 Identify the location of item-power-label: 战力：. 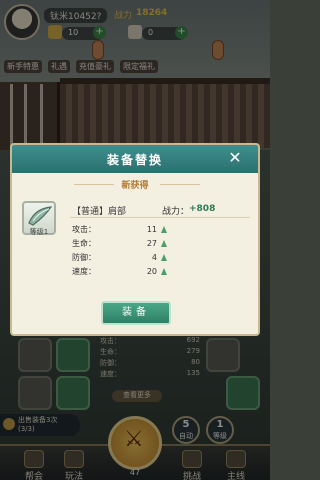
(176, 212).